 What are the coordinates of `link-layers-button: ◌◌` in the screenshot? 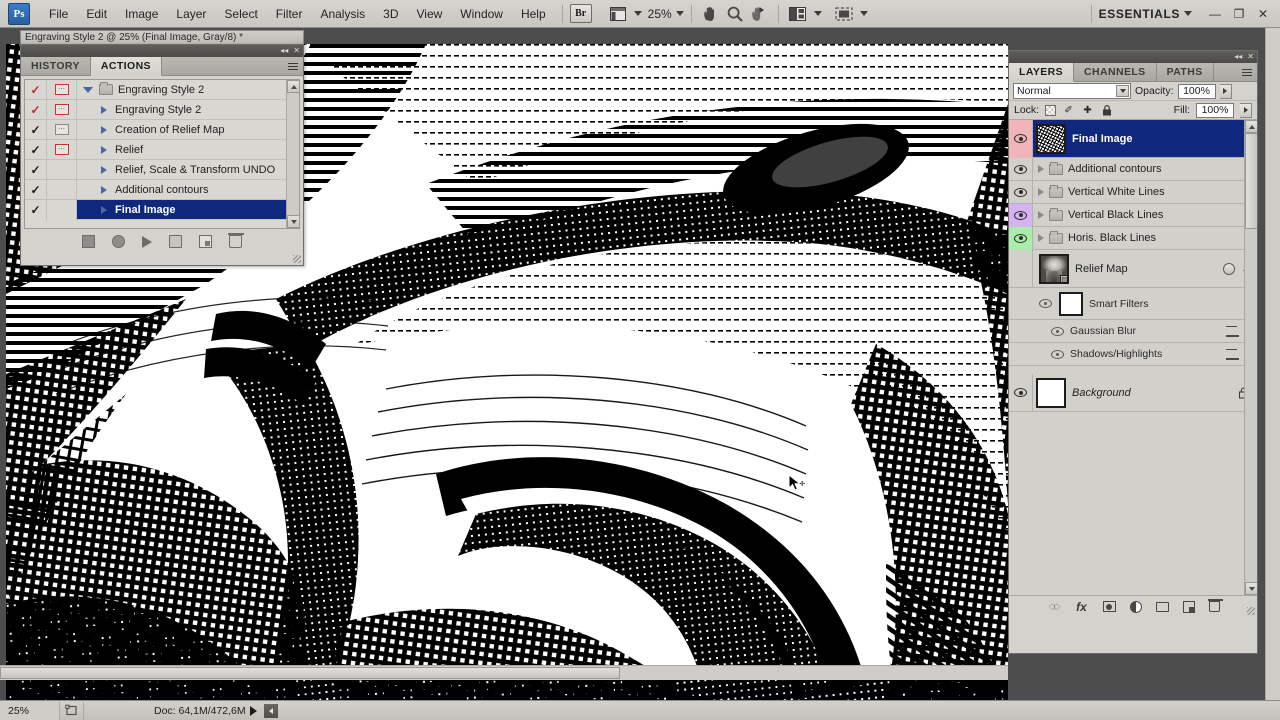 It's located at (1054, 607).